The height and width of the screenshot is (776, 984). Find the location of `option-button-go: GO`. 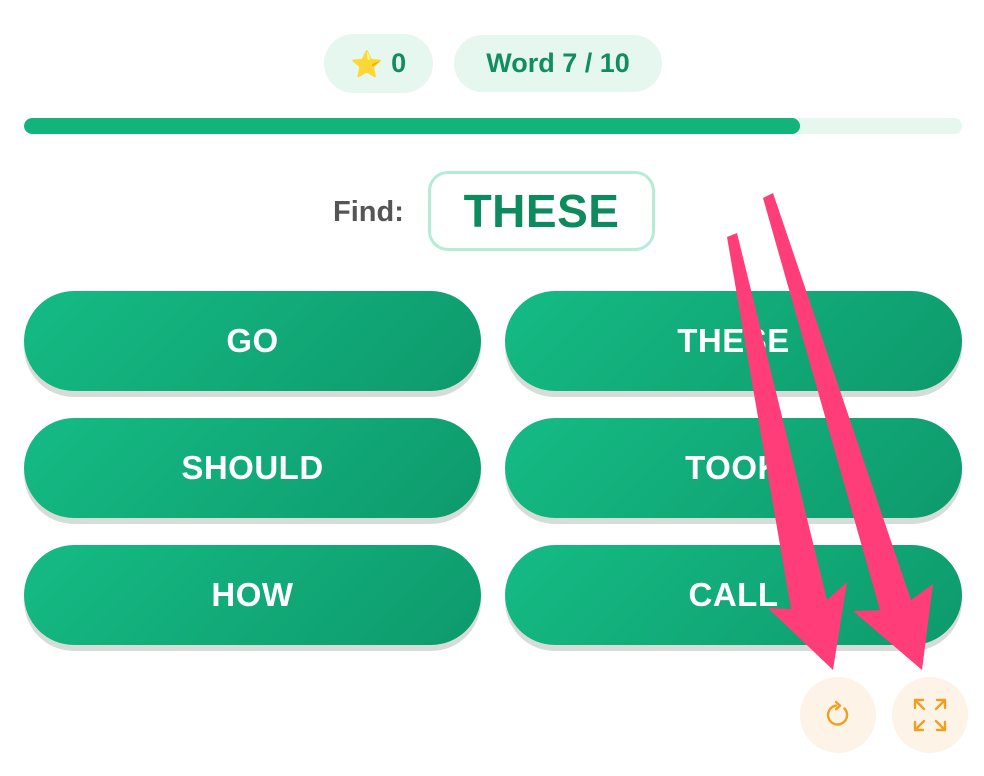

option-button-go: GO is located at coordinates (252, 341).